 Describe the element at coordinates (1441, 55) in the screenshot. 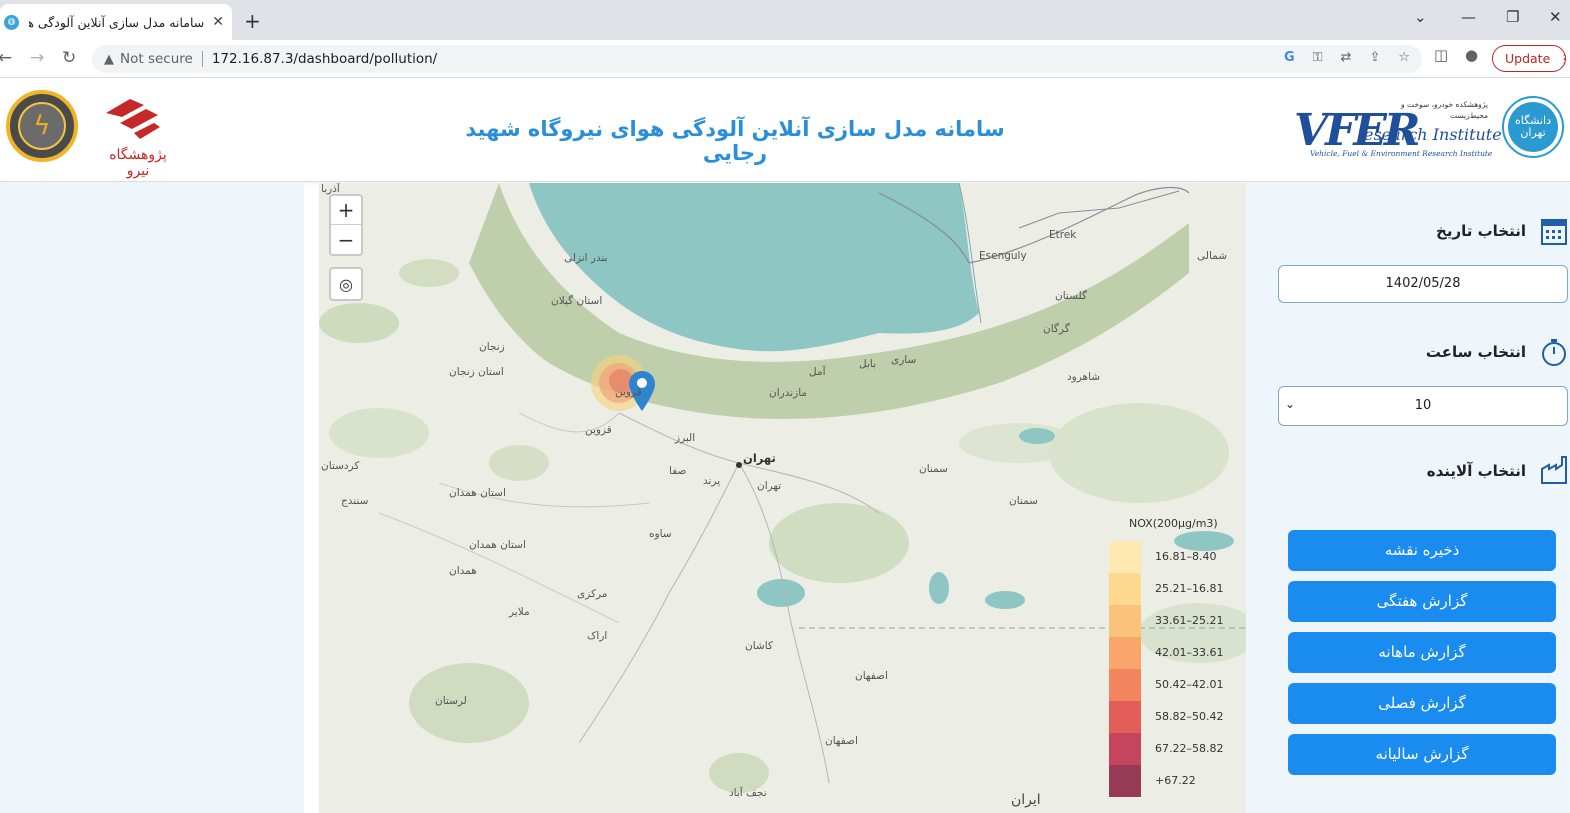

I see `side-panel-icon: ◫` at that location.